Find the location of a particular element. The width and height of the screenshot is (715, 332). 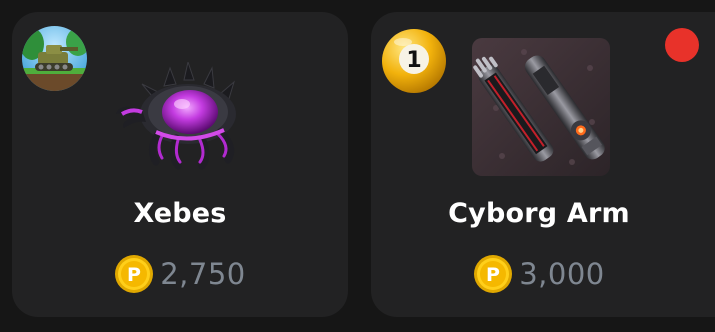

badge-number: 1 is located at coordinates (413, 60).